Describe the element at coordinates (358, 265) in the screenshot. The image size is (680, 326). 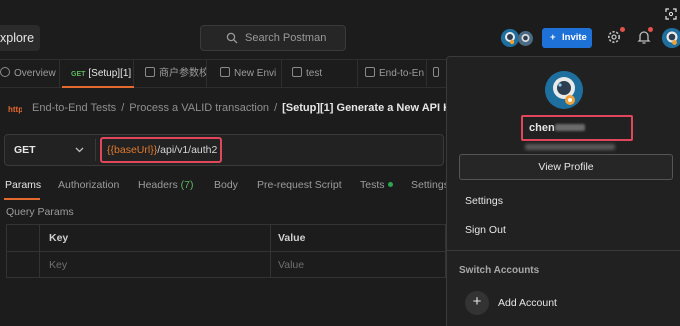
I see `value-input: Value` at that location.